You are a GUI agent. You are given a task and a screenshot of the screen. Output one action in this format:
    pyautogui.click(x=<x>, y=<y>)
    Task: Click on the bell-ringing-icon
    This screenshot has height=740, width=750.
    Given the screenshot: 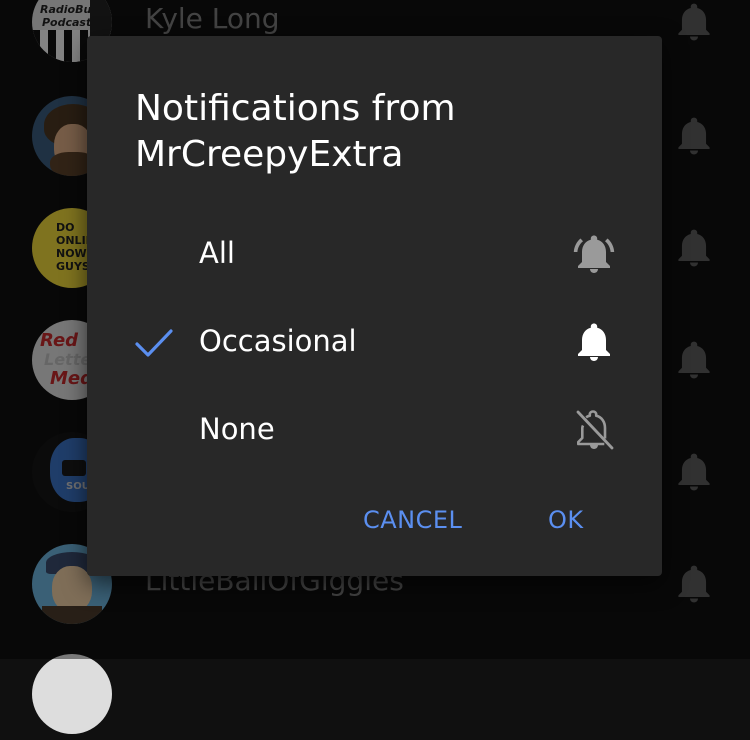 What is the action you would take?
    pyautogui.click(x=594, y=254)
    